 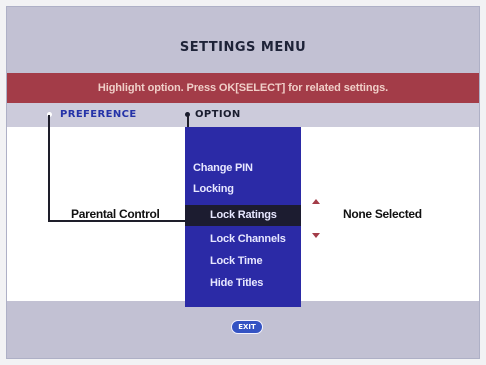 What do you see at coordinates (382, 214) in the screenshot?
I see `setting-value: None Selected` at bounding box center [382, 214].